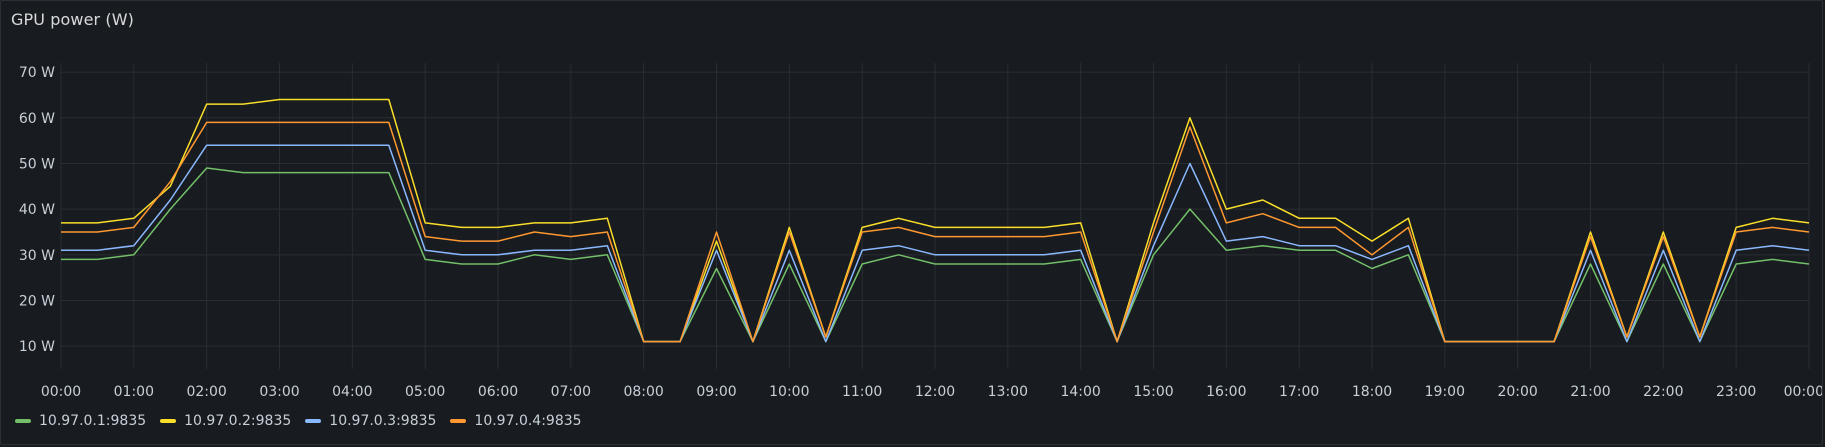 This screenshot has height=447, width=1825. What do you see at coordinates (134, 392) in the screenshot?
I see `x-tick-label: 01:00` at bounding box center [134, 392].